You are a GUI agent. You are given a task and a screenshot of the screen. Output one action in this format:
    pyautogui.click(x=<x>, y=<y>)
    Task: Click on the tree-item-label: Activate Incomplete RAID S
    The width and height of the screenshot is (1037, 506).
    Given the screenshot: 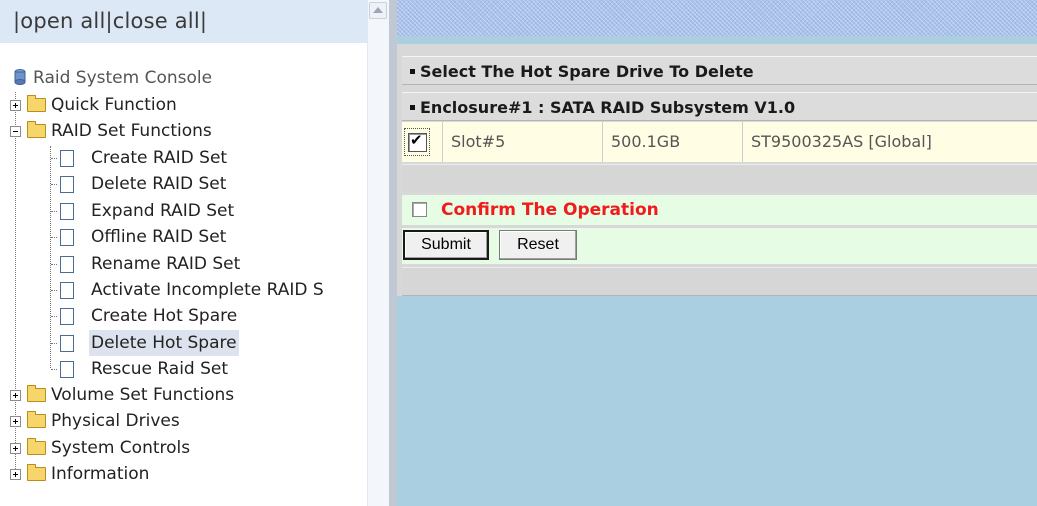 What is the action you would take?
    pyautogui.click(x=207, y=290)
    